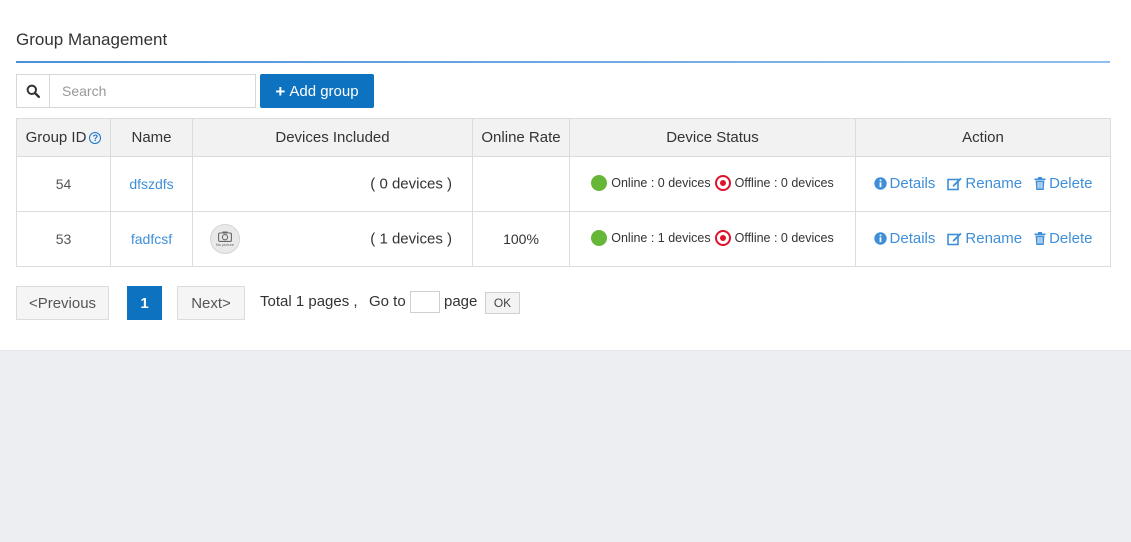  What do you see at coordinates (521, 137) in the screenshot?
I see `header-online-rate: Online Rate` at bounding box center [521, 137].